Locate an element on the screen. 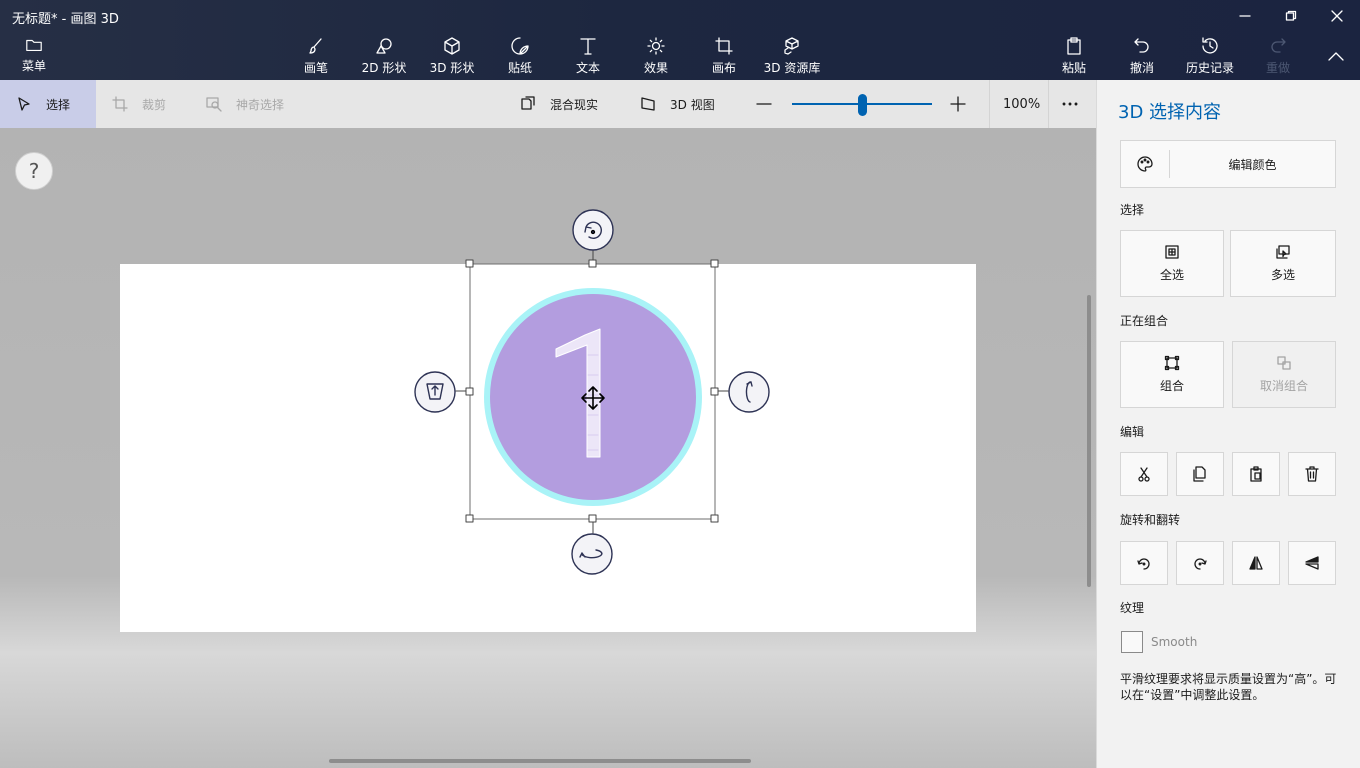 The width and height of the screenshot is (1360, 768). 3d-library-tool: 3D 资源库 is located at coordinates (792, 58).